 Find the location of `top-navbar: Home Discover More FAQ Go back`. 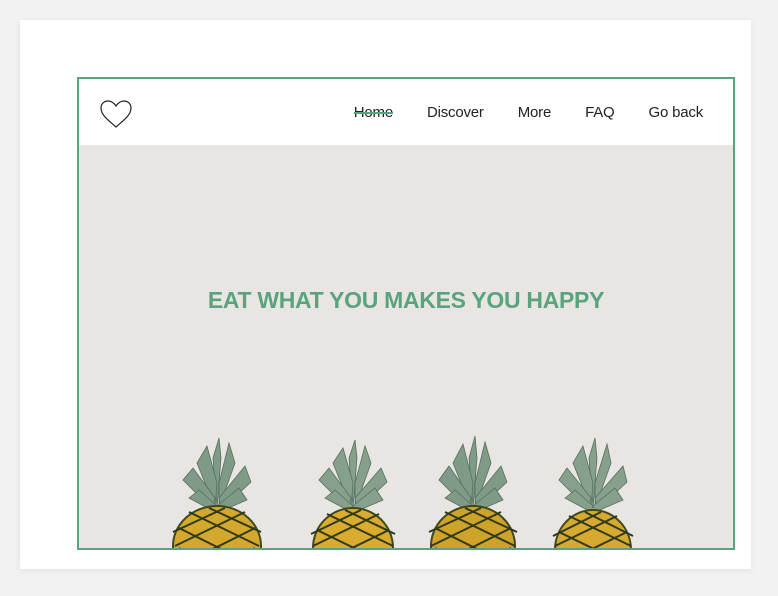

top-navbar: Home Discover More FAQ Go back is located at coordinates (406, 112).